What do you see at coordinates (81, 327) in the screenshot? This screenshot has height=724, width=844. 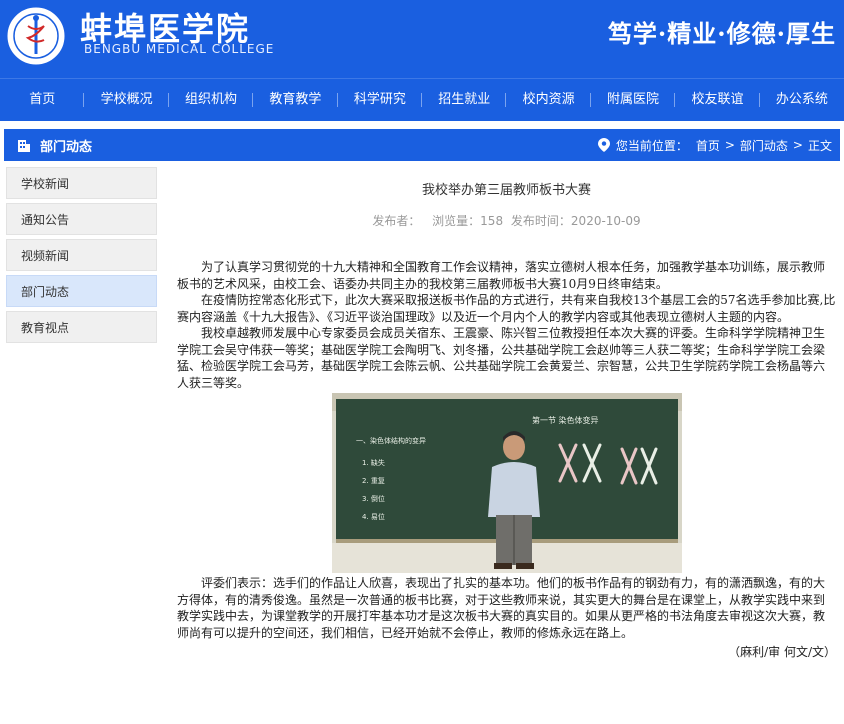 I see `sidebar-item-education-views: 教育视点` at bounding box center [81, 327].